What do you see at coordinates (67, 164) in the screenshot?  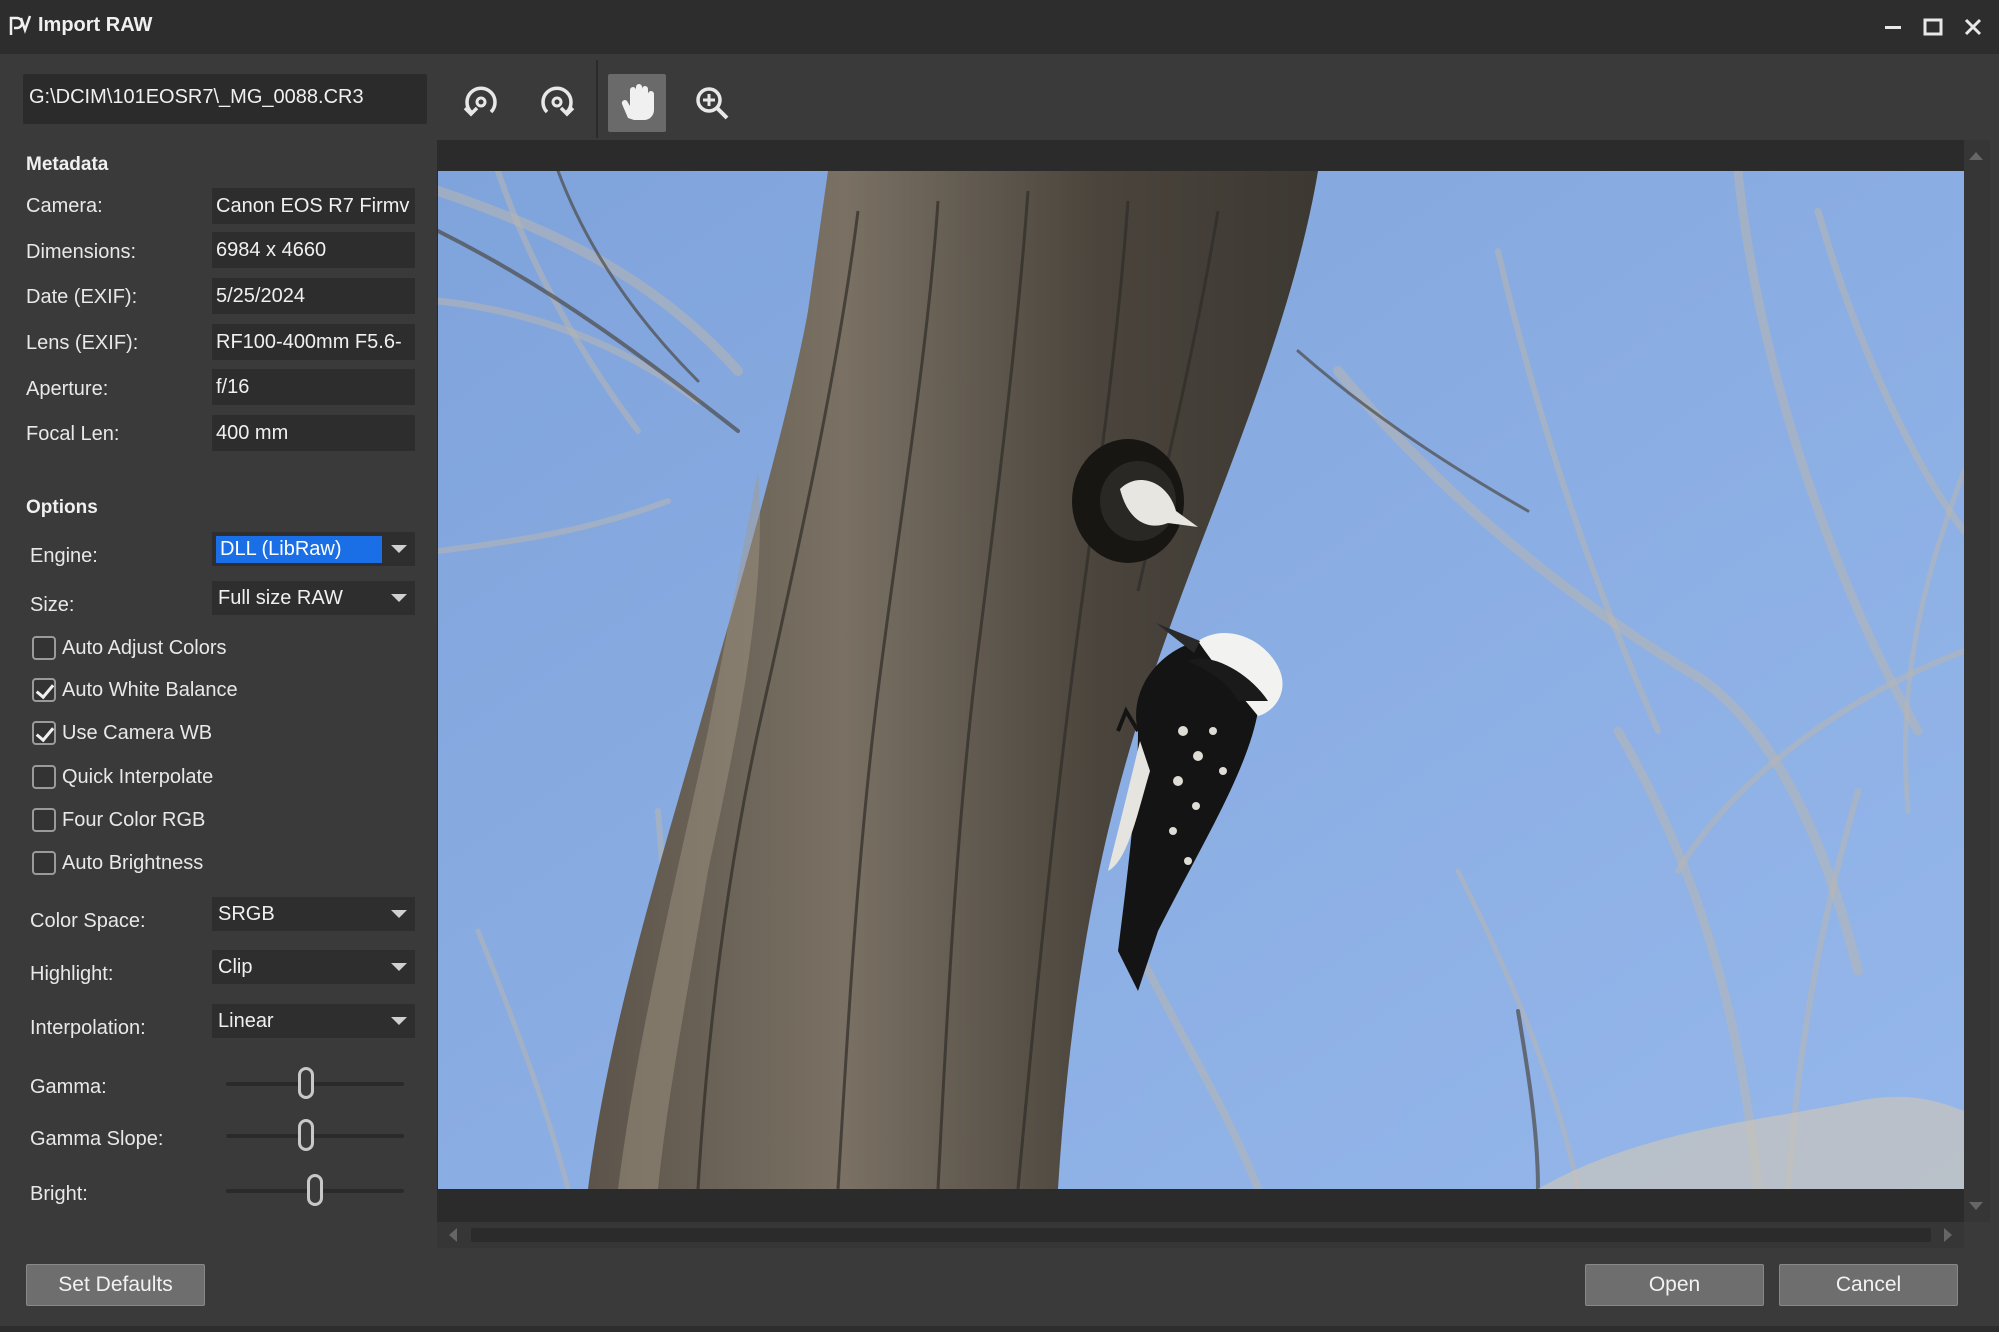 I see `metadata-heading: Metadata` at bounding box center [67, 164].